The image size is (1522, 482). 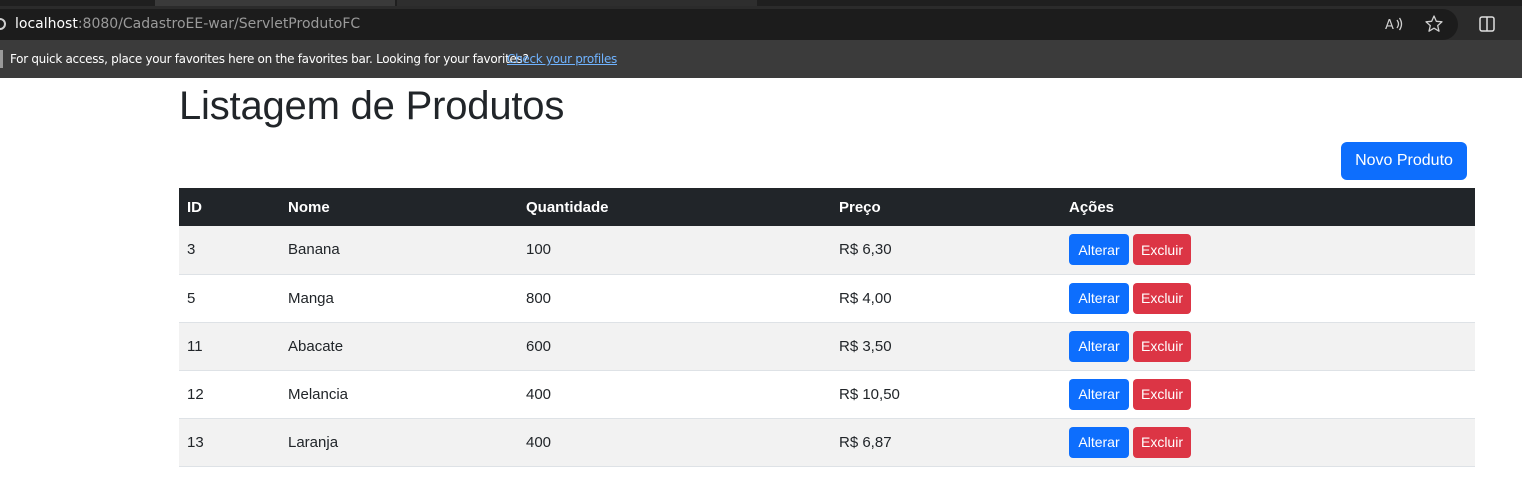 I want to click on table-header-row: ID Nome Quantidade Preço Ações, so click(x=827, y=207).